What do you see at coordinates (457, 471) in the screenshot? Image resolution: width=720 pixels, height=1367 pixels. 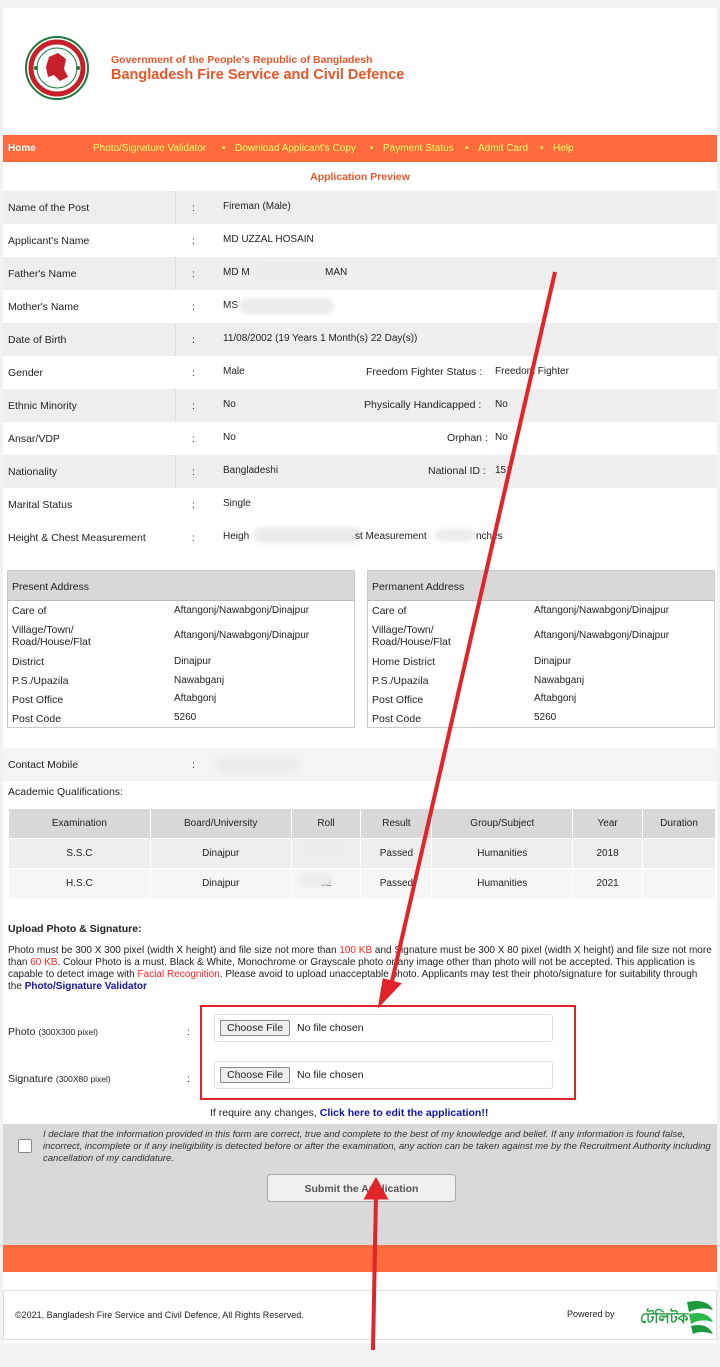 I see `field-label-2: National ID :` at bounding box center [457, 471].